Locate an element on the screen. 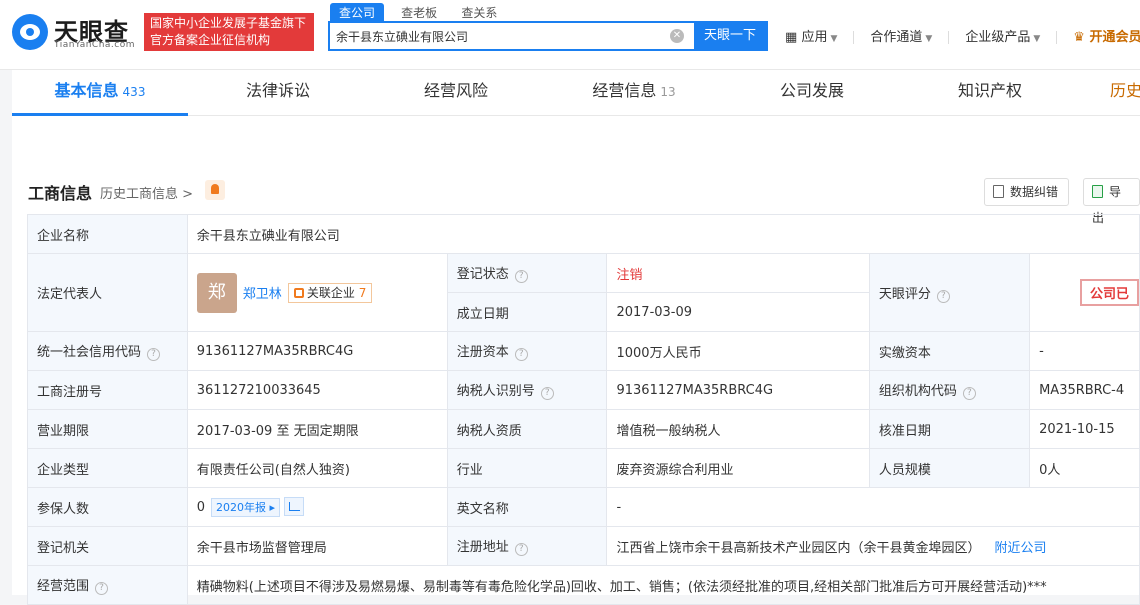 The width and height of the screenshot is (1140, 605). related-label: 关联企业 is located at coordinates (330, 292).